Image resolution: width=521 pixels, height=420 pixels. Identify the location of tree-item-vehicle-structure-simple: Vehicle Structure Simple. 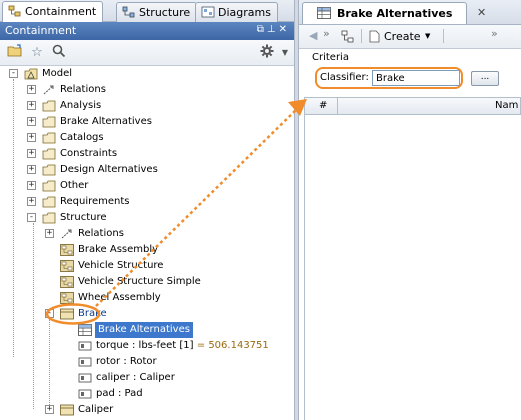
(145, 282).